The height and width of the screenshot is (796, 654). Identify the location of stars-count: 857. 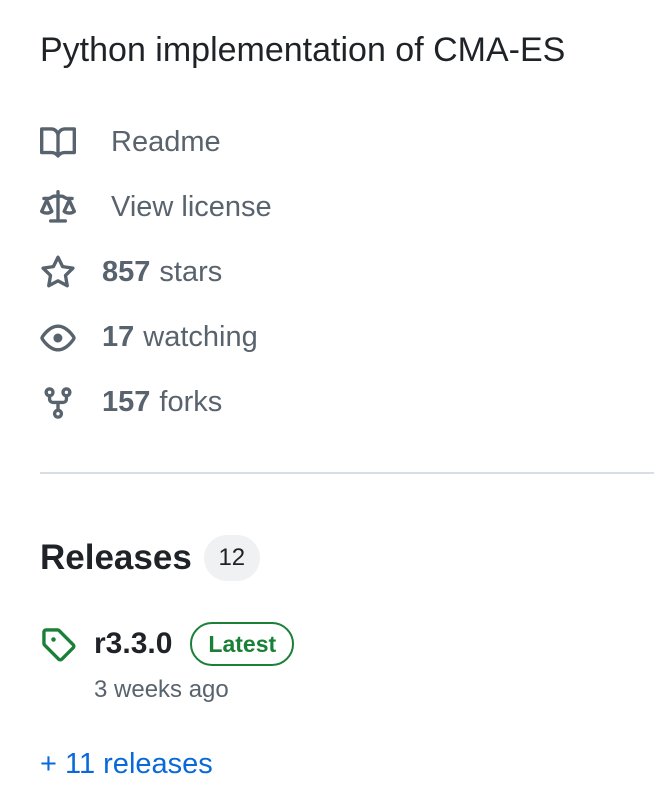
(126, 272).